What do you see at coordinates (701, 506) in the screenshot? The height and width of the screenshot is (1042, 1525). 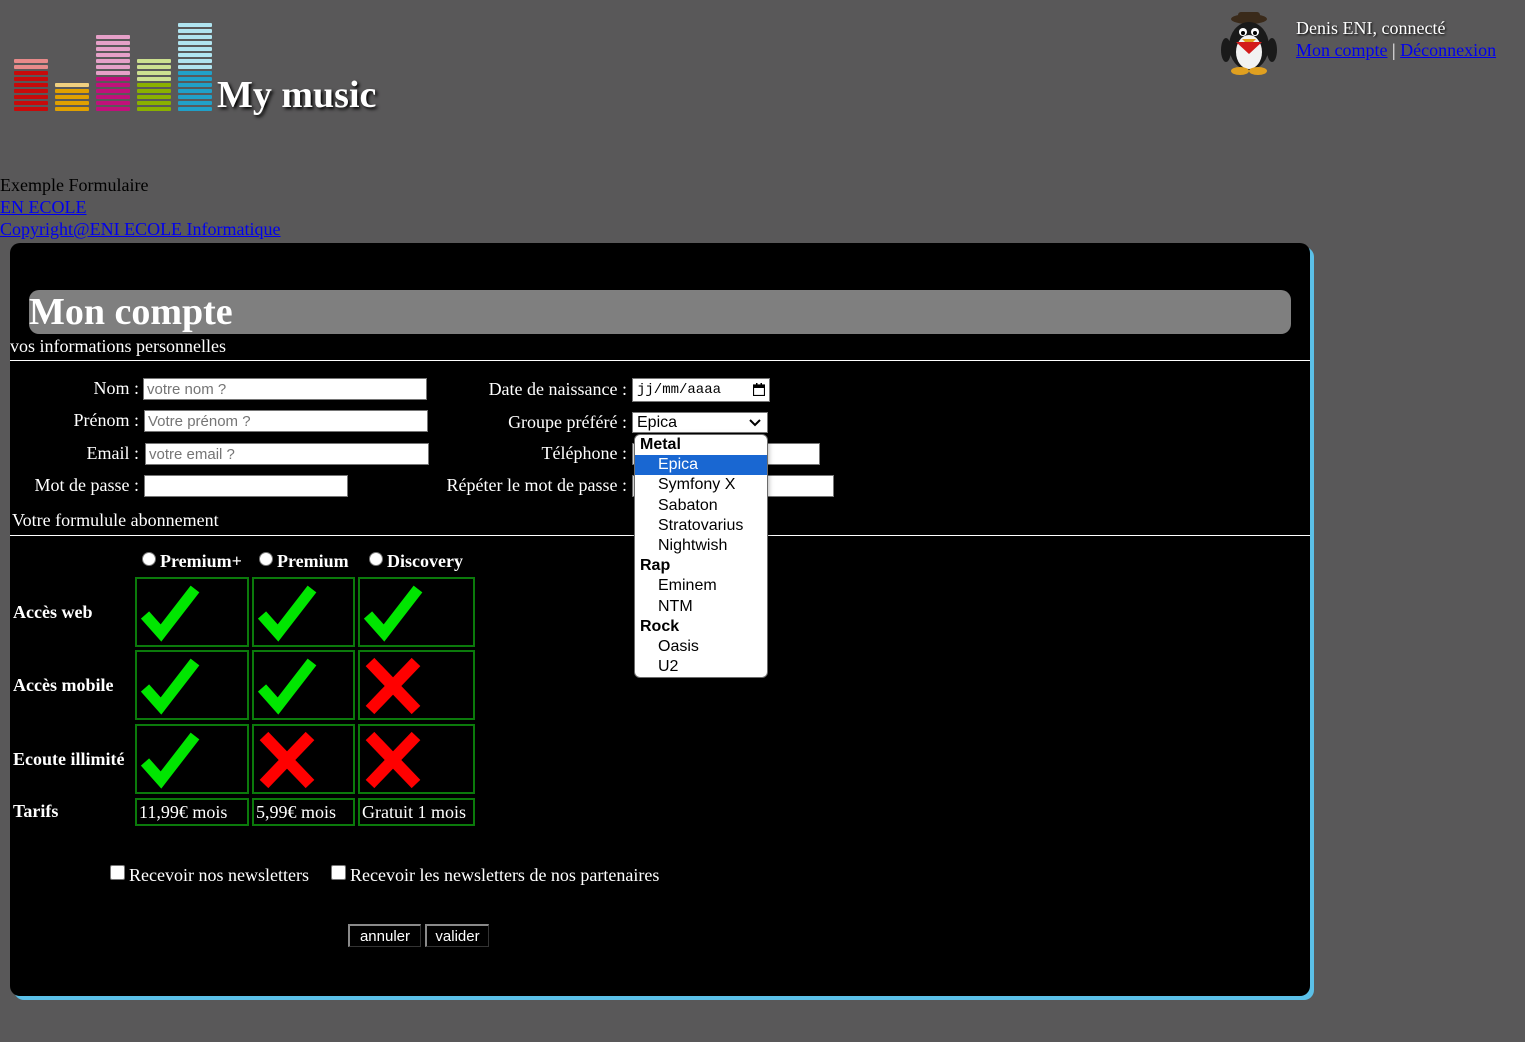 I see `dropdown-option: Sabaton` at bounding box center [701, 506].